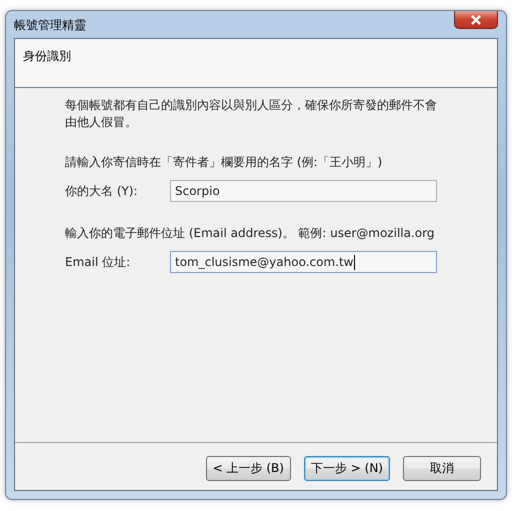 The image size is (514, 511). What do you see at coordinates (251, 114) in the screenshot?
I see `intro-text: 每個帳號都有自己的識別內容以與別人區分，確保你所寄發的郵件不會由他人假冒。` at bounding box center [251, 114].